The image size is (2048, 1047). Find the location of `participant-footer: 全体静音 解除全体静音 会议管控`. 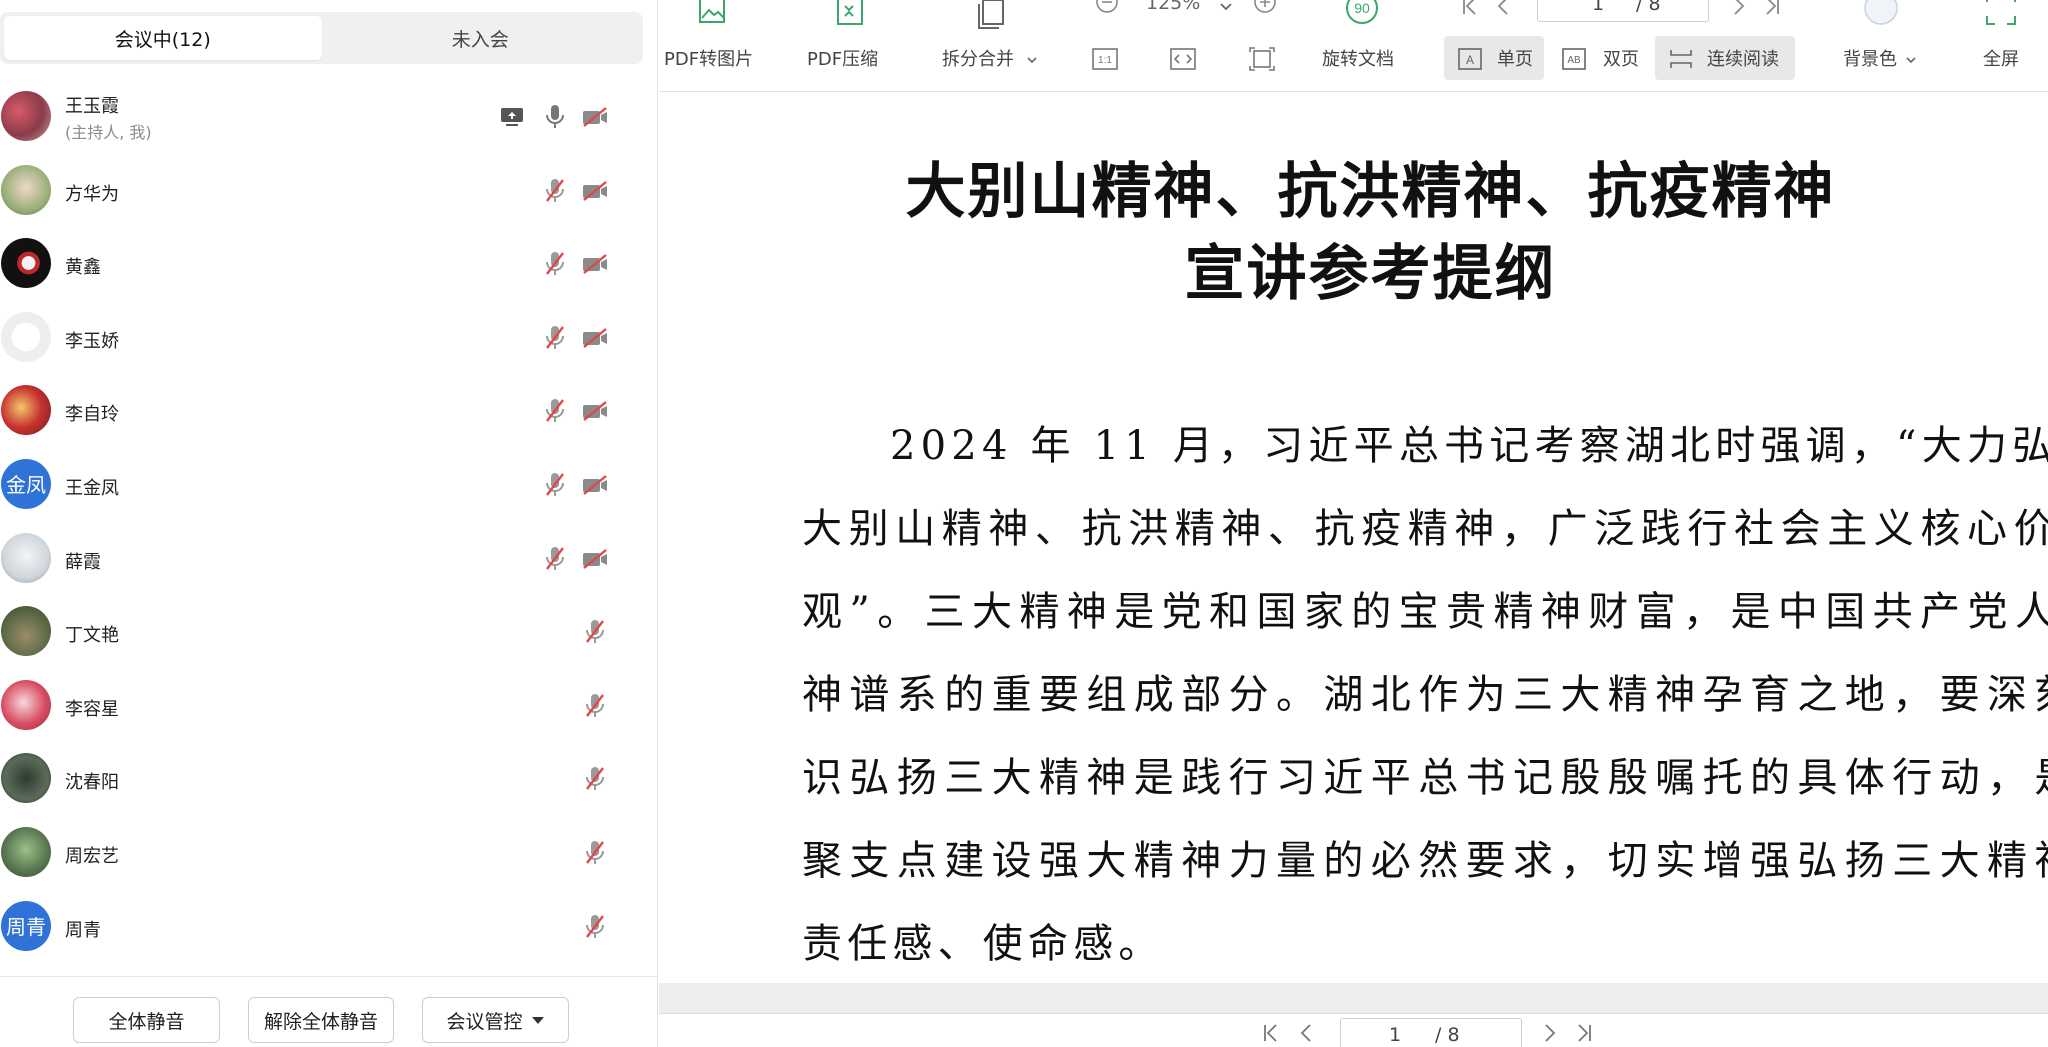

participant-footer: 全体静音 解除全体静音 会议管控 is located at coordinates (329, 1011).